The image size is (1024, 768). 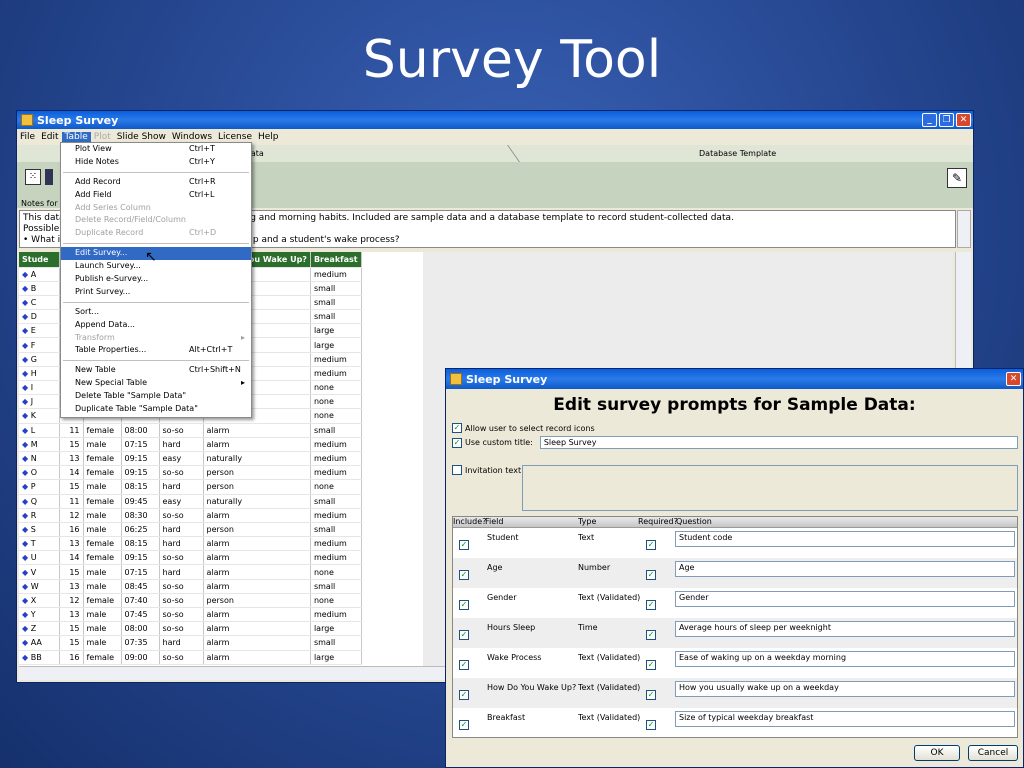 What do you see at coordinates (190, 473) in the screenshot?
I see `table-row: ◆ O 14 female 09:15 so-so person medium` at bounding box center [190, 473].